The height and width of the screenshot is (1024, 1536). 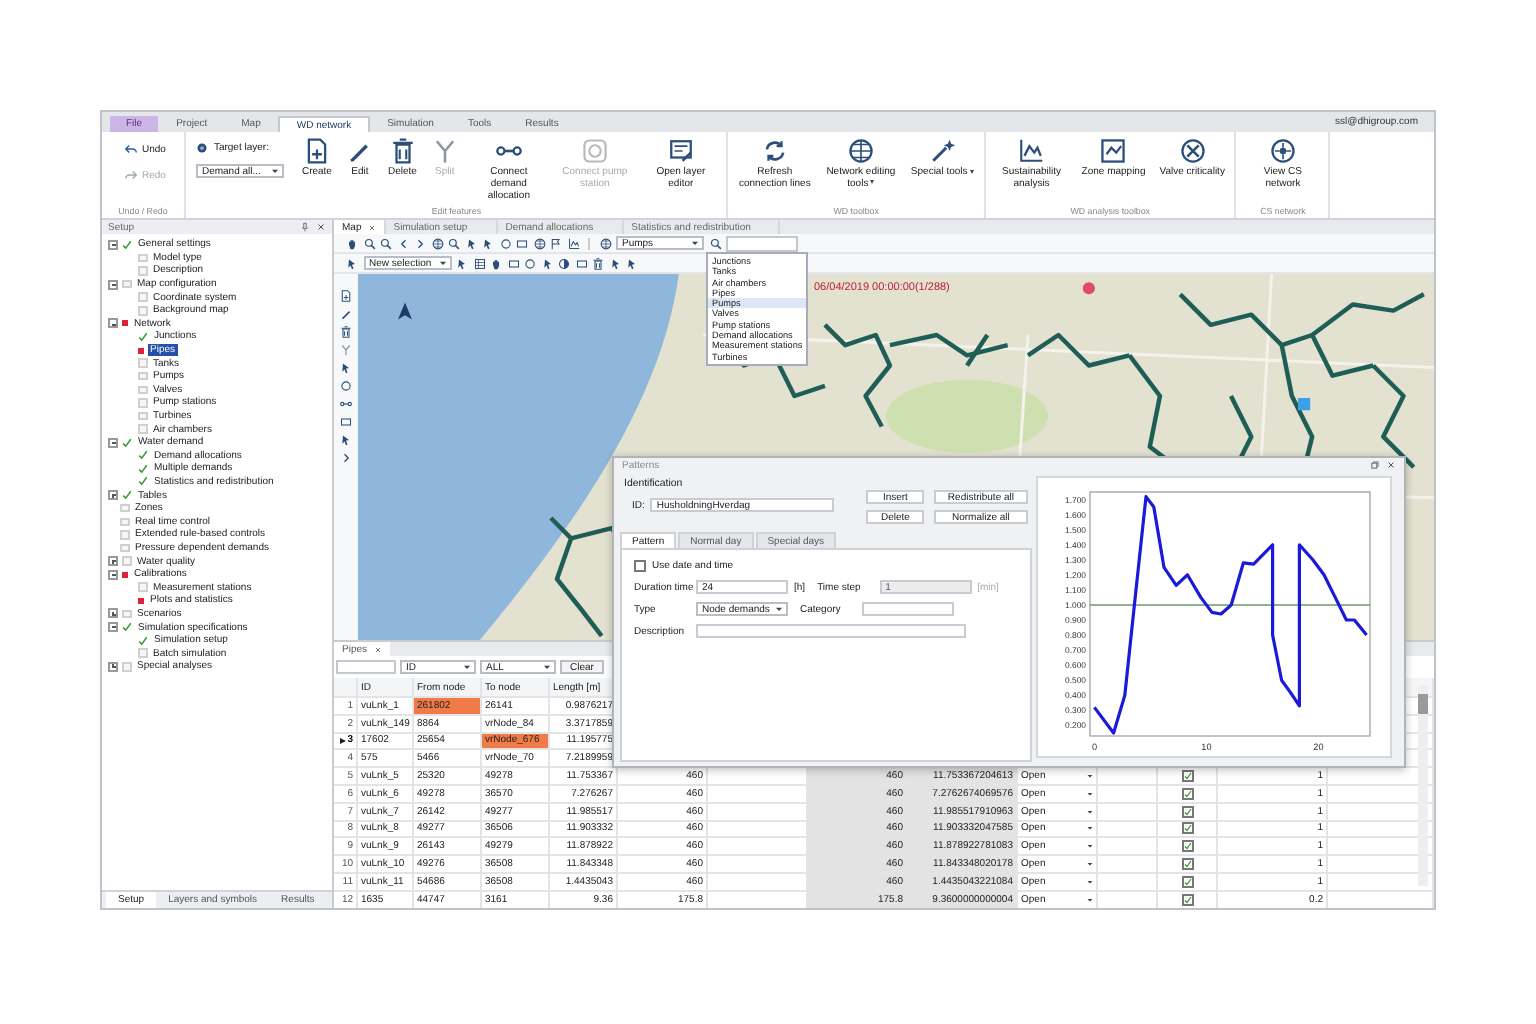 I want to click on network-icon, so click(x=1282, y=151).